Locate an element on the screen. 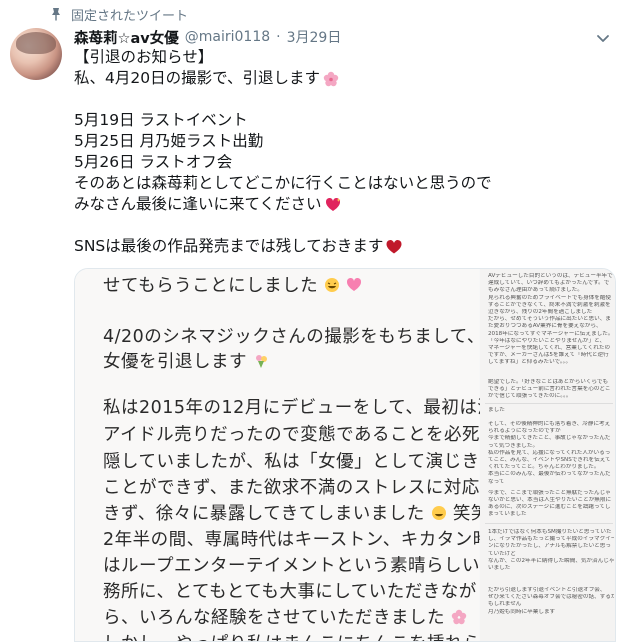 This screenshot has height=642, width=625. tweet-date: 3月29日 is located at coordinates (314, 37).